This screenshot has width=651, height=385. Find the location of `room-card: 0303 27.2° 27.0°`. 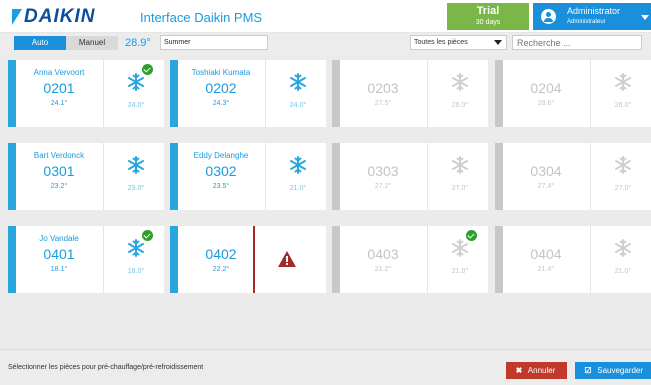

room-card: 0303 27.2° 27.0° is located at coordinates (410, 176).